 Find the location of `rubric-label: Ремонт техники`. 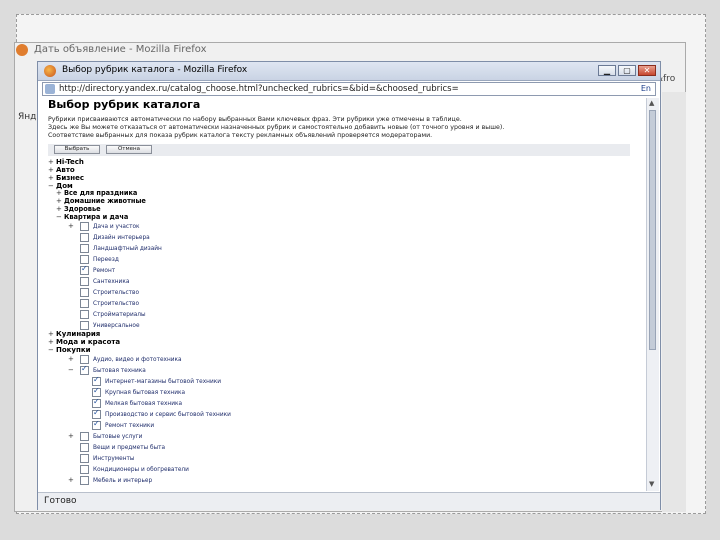

rubric-label: Ремонт техники is located at coordinates (130, 426).